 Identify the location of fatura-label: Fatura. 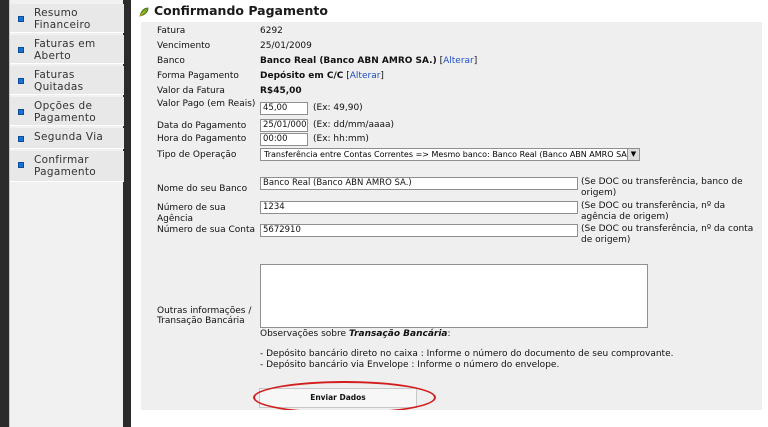
(171, 31).